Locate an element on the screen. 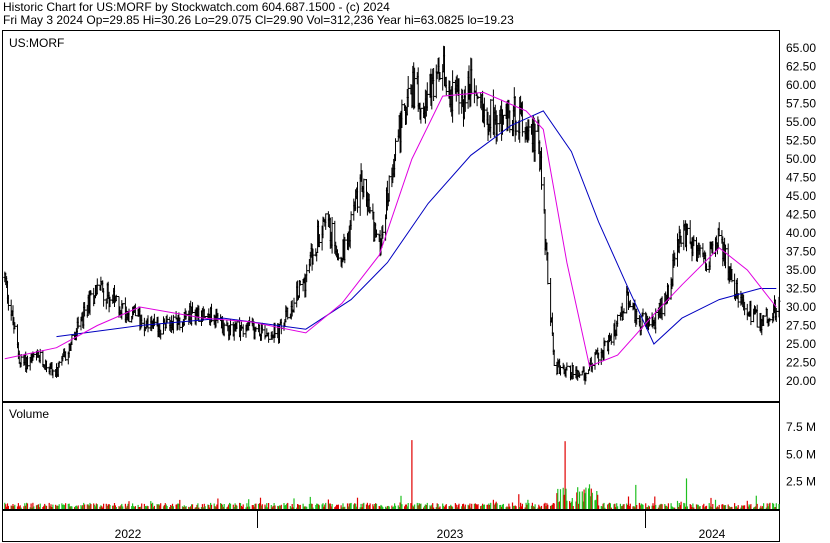 This screenshot has height=543, width=830. date-axis: 2022 2023 2024 is located at coordinates (420, 534).